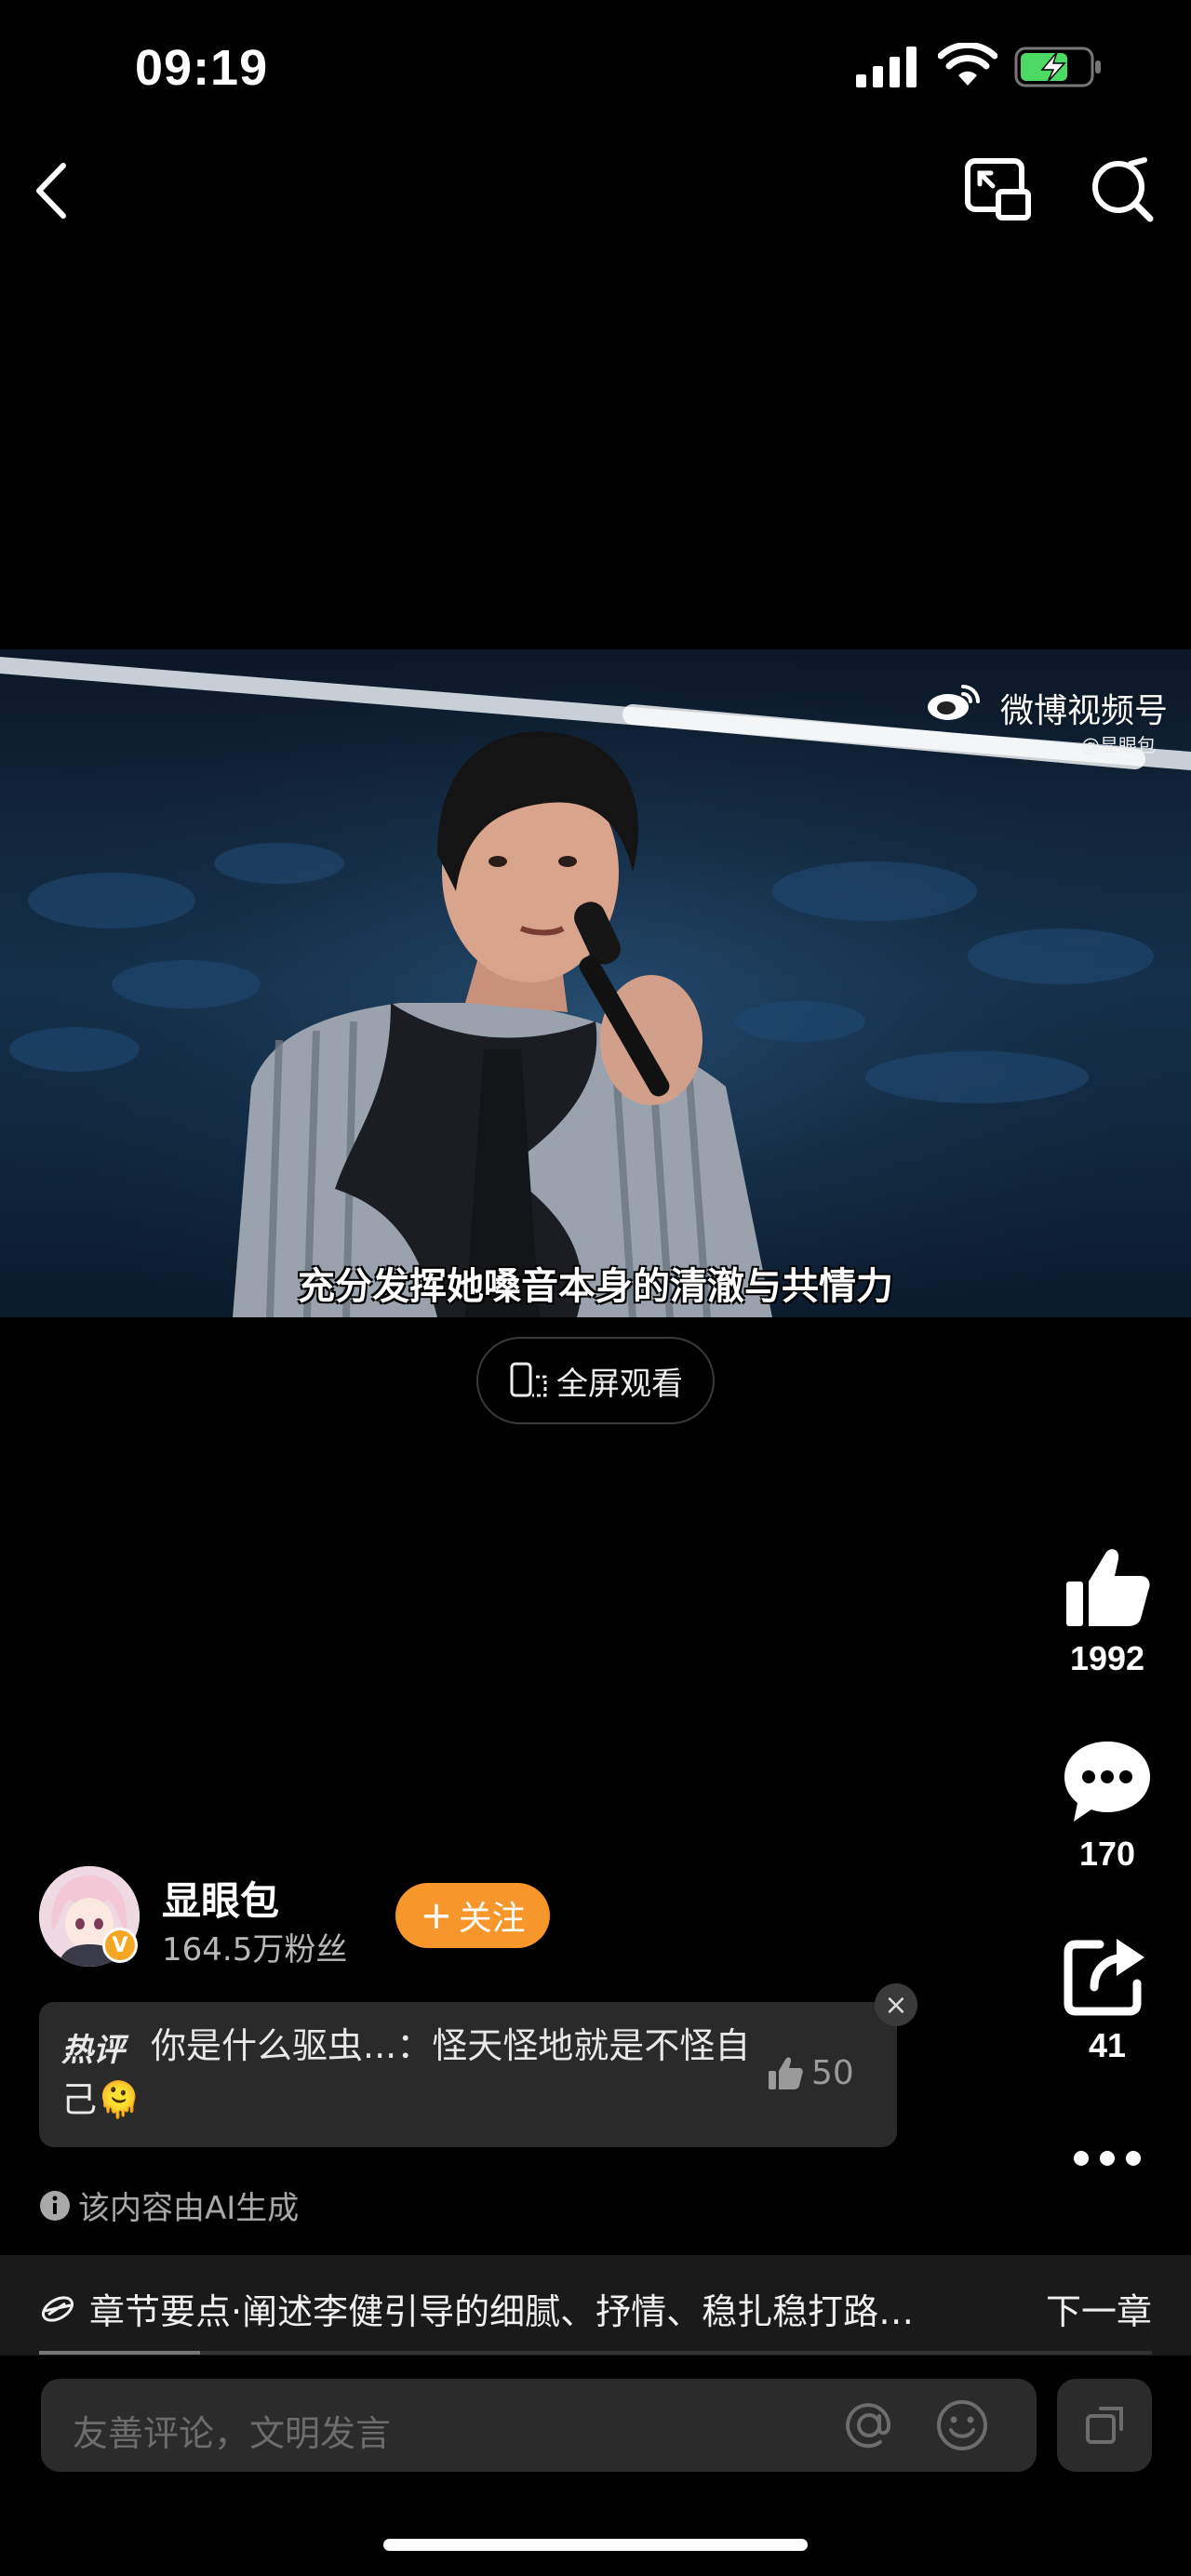 The height and width of the screenshot is (2576, 1191). What do you see at coordinates (255, 1950) in the screenshot?
I see `author-fans-count: 164.5万粉丝` at bounding box center [255, 1950].